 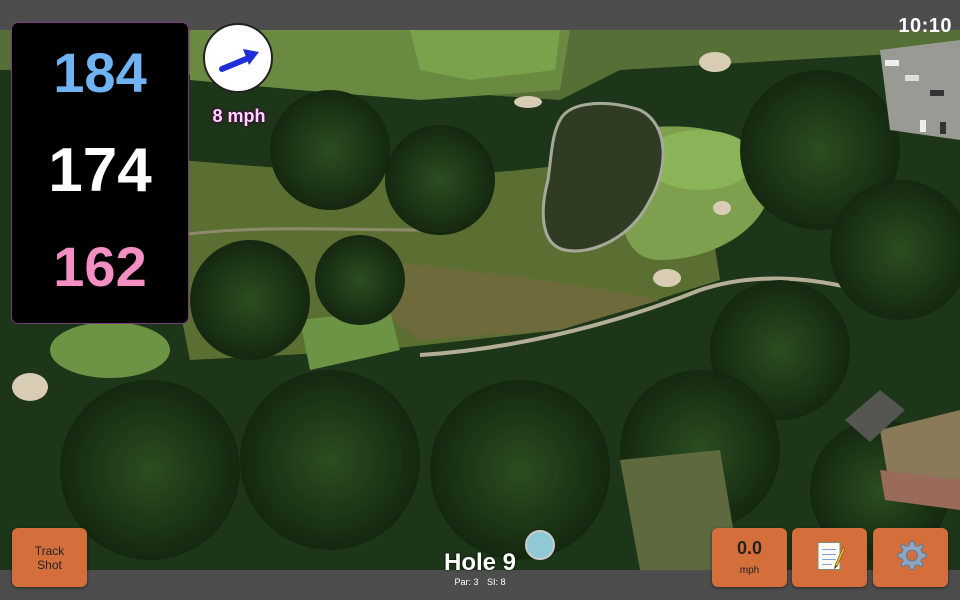 I want to click on notepad-icon, so click(x=830, y=557).